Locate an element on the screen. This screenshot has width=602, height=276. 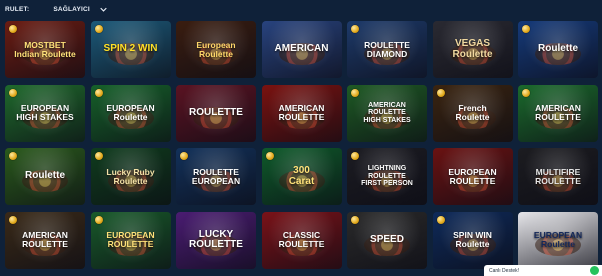
game-title: MULTIFIRE ROULETTE is located at coordinates (558, 176).